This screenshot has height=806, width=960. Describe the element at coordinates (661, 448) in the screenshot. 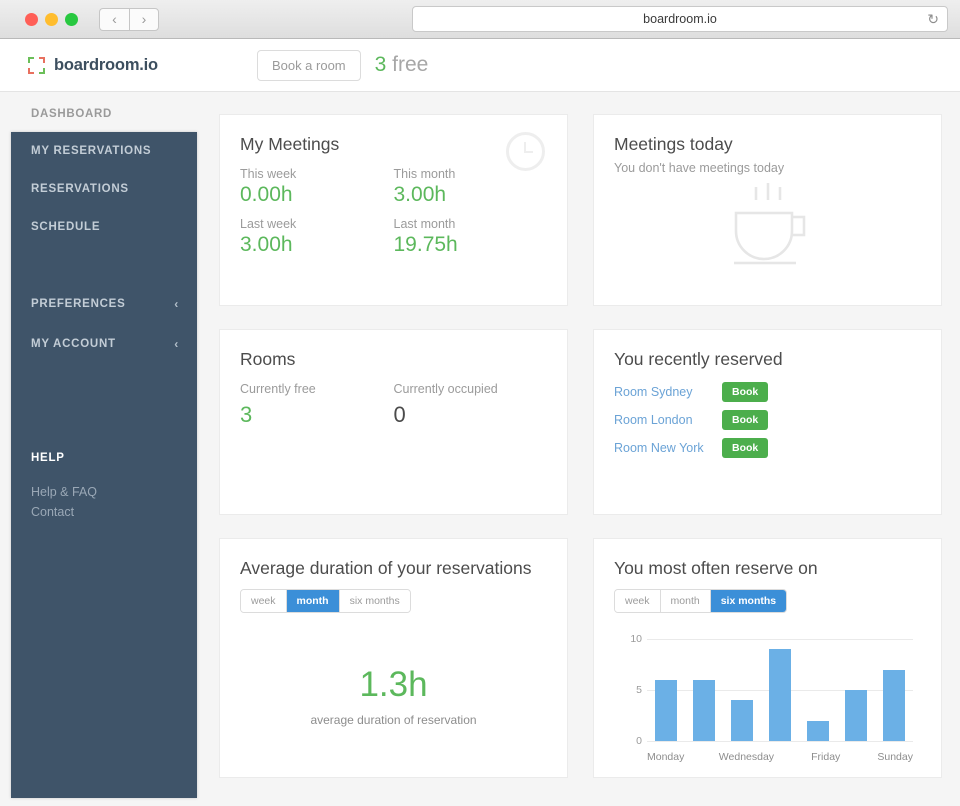

I see `room-link-new-york: Room New York` at that location.